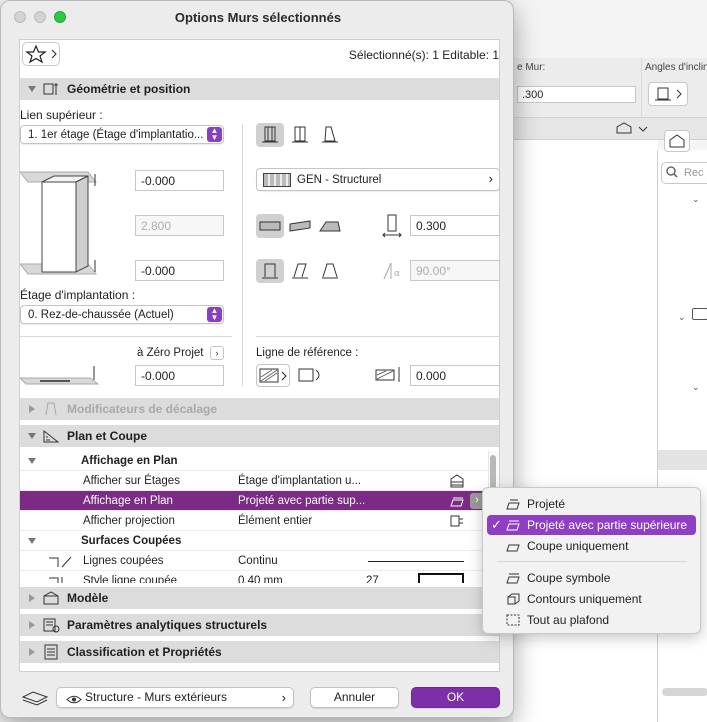 The image size is (707, 722). Describe the element at coordinates (300, 135) in the screenshot. I see `wall-trapezoid-icon` at that location.